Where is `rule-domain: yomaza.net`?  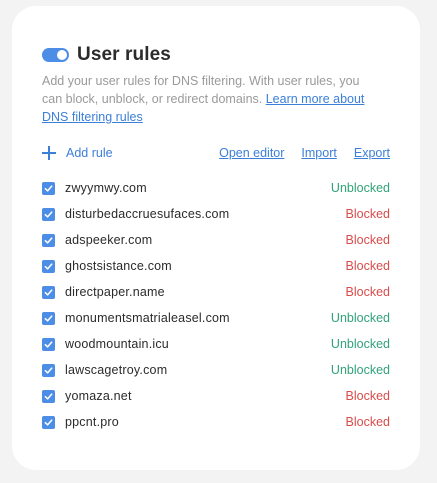
rule-domain: yomaza.net is located at coordinates (98, 396).